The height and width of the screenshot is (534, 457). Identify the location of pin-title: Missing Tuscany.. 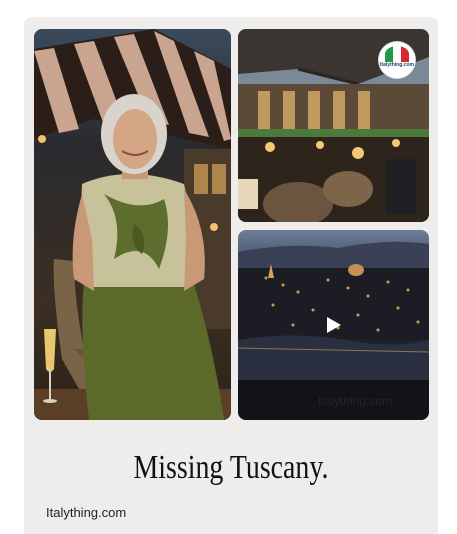
(231, 467).